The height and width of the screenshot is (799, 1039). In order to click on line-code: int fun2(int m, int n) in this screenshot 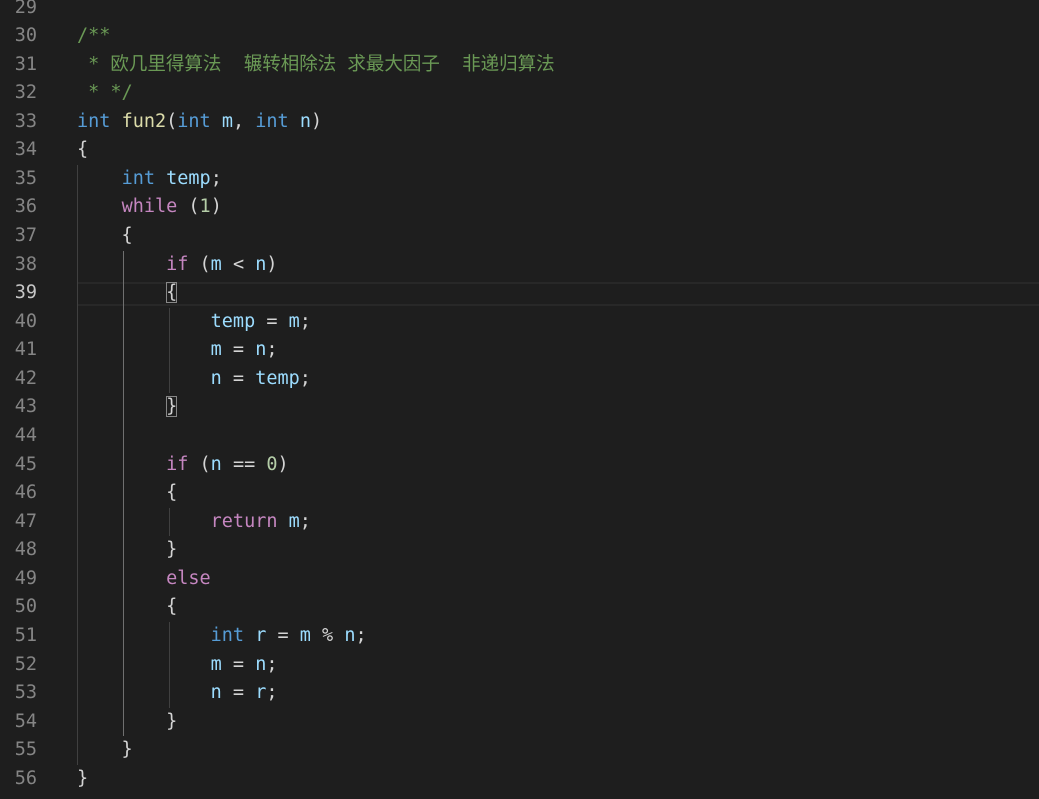, I will do `click(199, 122)`.